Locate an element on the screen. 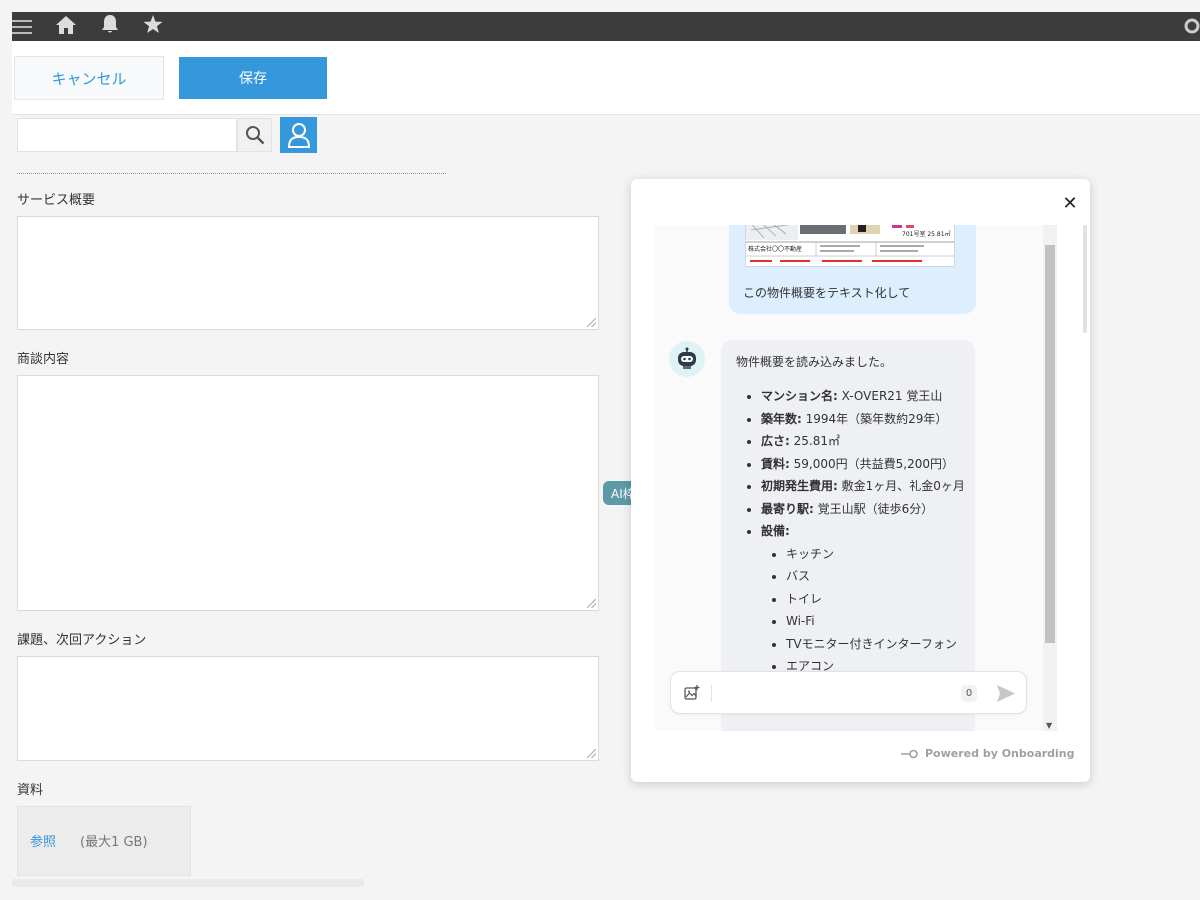 The width and height of the screenshot is (1200, 900). list-item: Wi-Fi is located at coordinates (875, 621).